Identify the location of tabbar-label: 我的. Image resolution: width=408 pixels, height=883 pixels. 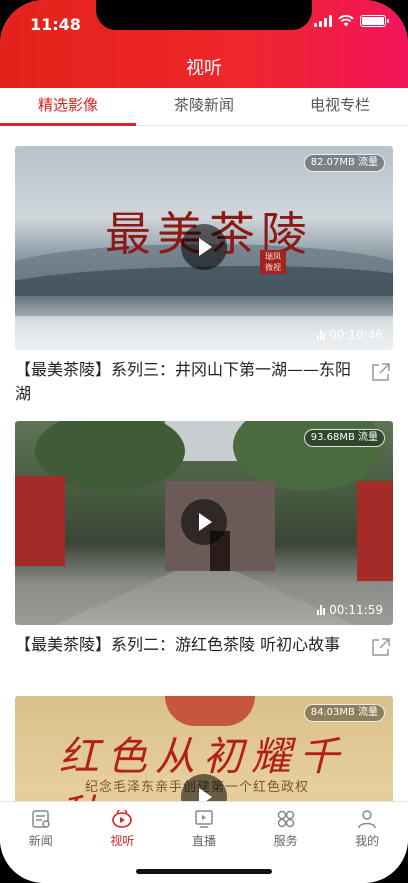
(367, 841).